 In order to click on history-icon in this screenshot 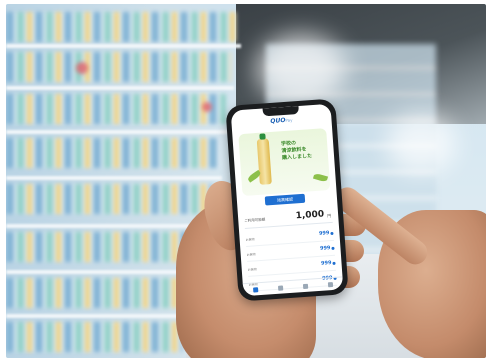, I will do `click(280, 287)`.